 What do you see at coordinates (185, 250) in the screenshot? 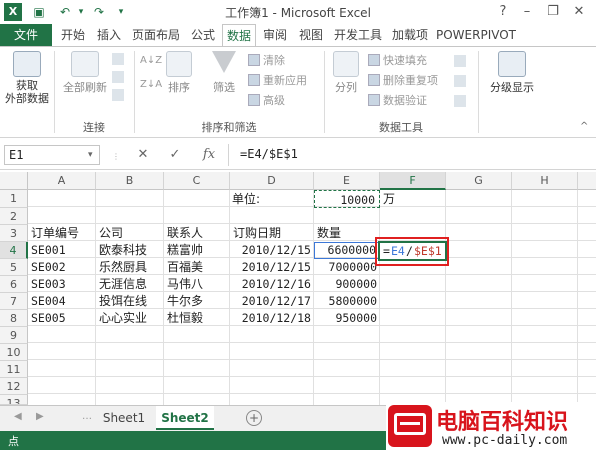
I see `cell-contact: 糕富帅` at bounding box center [185, 250].